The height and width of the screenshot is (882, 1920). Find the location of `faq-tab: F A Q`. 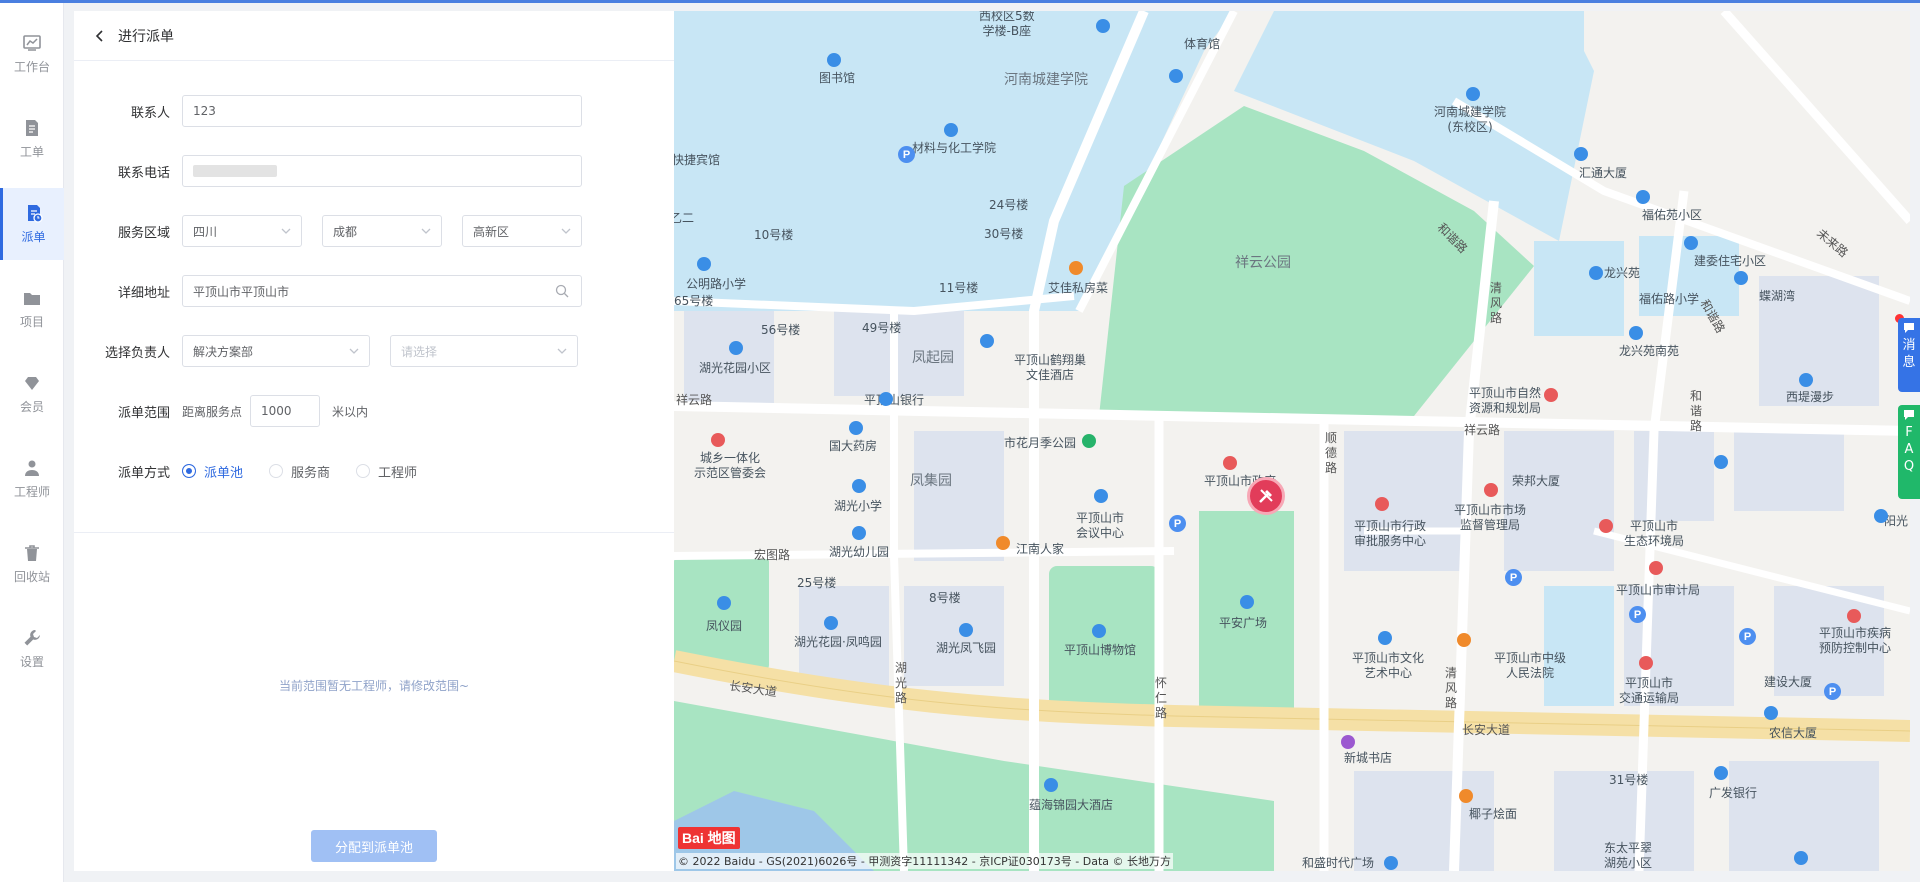

faq-tab: F A Q is located at coordinates (1909, 452).